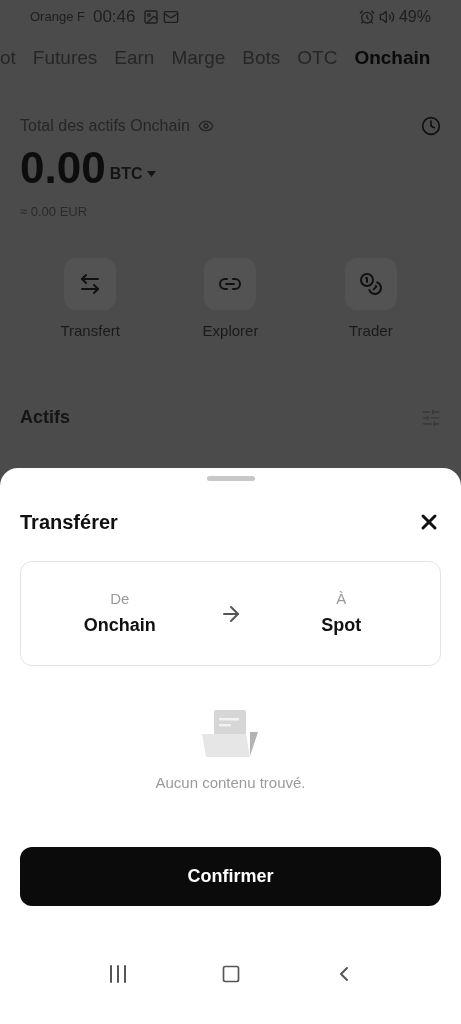 The width and height of the screenshot is (461, 1024). I want to click on alarm-icon, so click(366, 17).